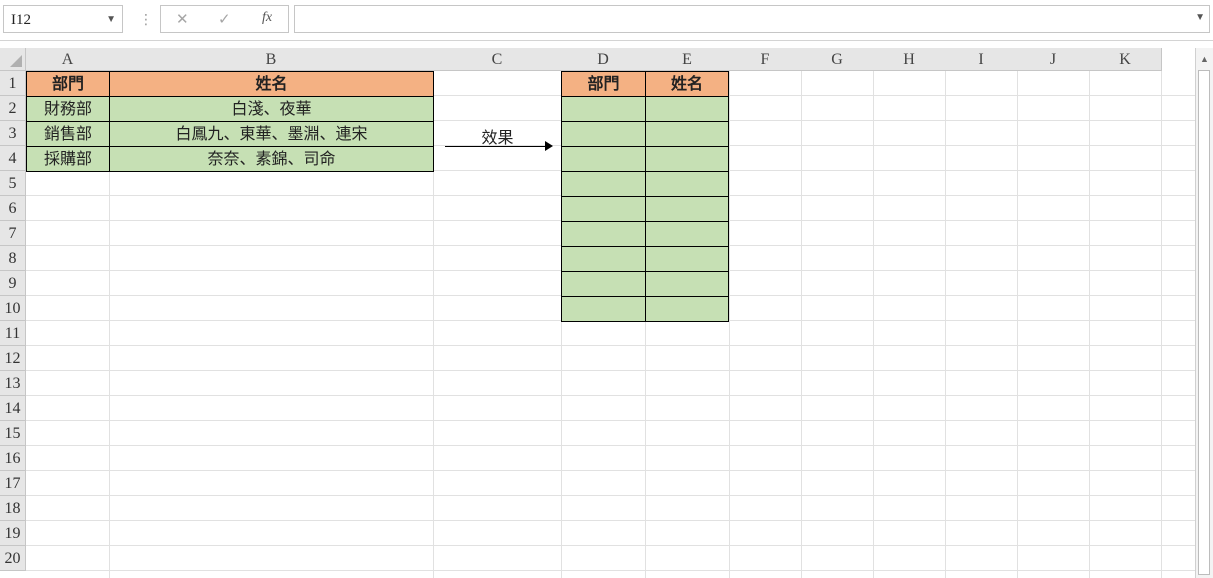 The height and width of the screenshot is (578, 1213). Describe the element at coordinates (13, 83) in the screenshot. I see `row-header-1: 1` at that location.